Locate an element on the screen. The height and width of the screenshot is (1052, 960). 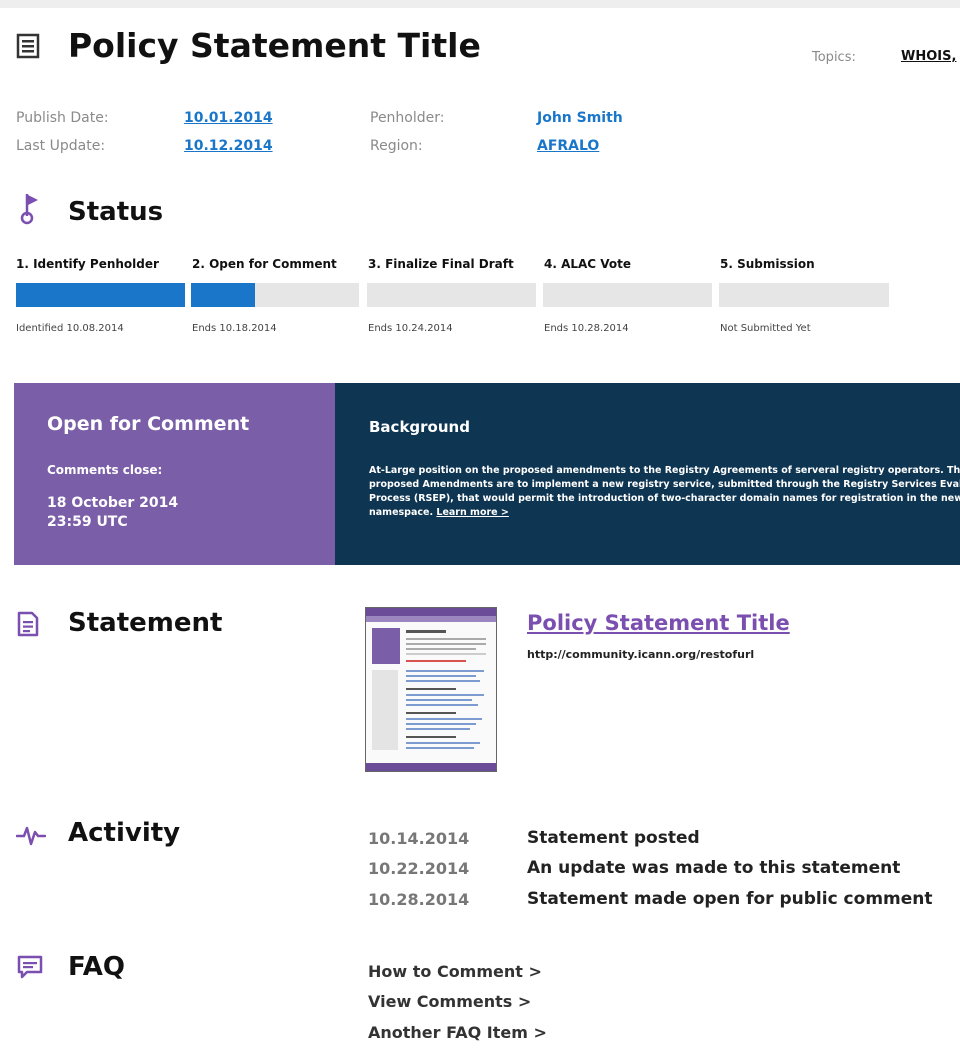
learn-more-link: Learn more > is located at coordinates (472, 512).